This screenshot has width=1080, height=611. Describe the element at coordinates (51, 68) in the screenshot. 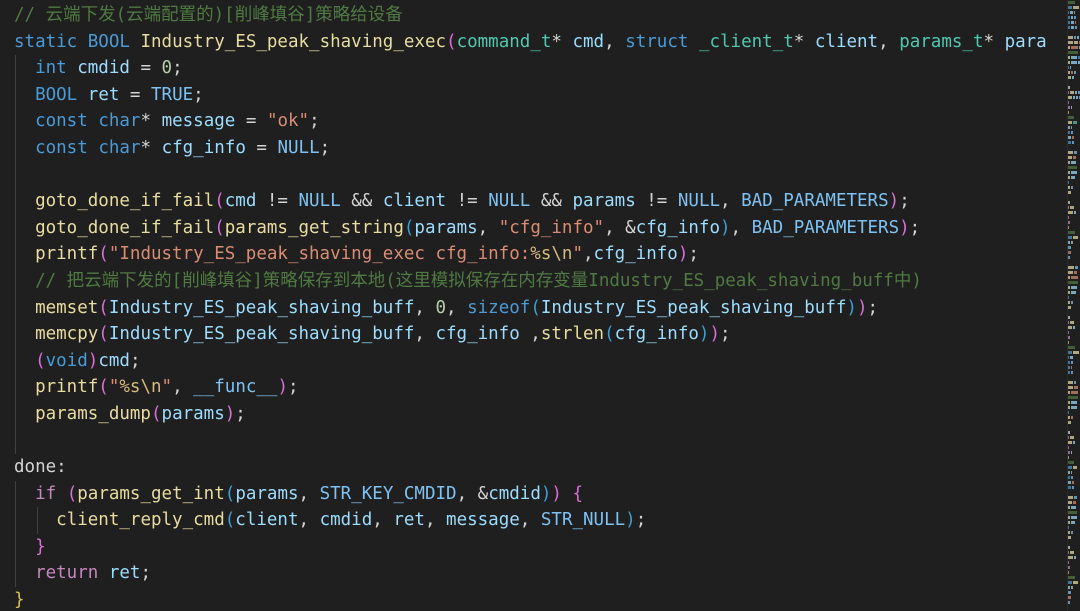

I see `code-token: int` at that location.